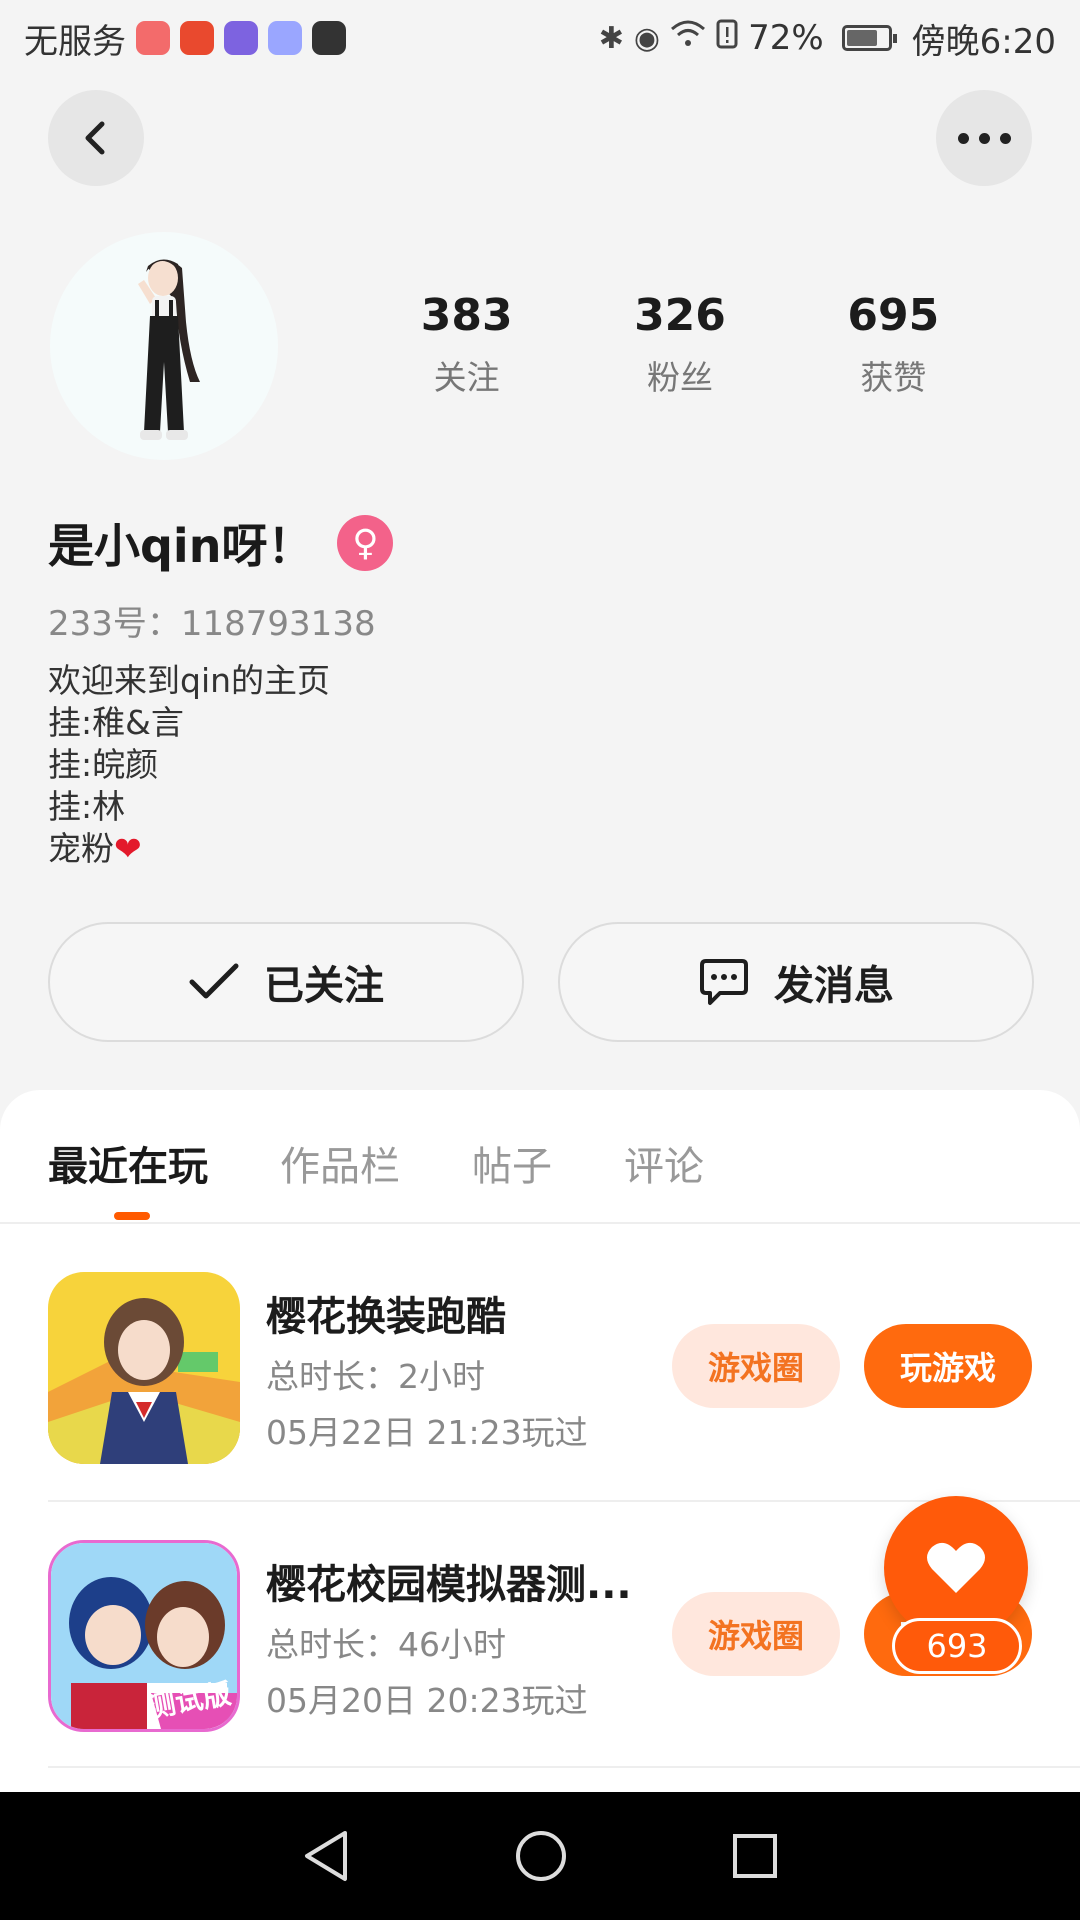 The image size is (1080, 1920). Describe the element at coordinates (512, 1163) in the screenshot. I see `tab-posts: 帖子` at that location.